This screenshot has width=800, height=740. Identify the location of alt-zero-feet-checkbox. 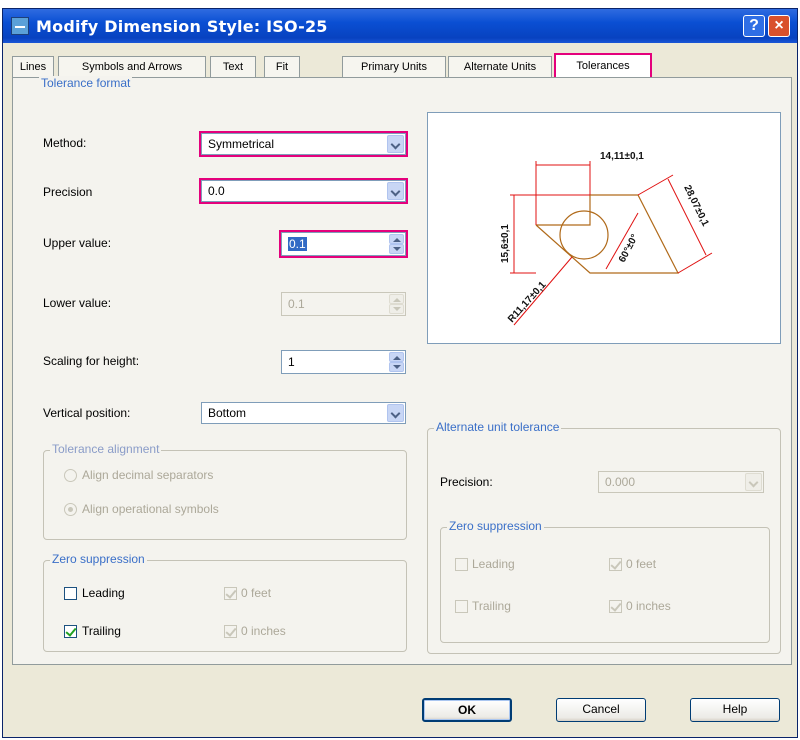
(615, 564).